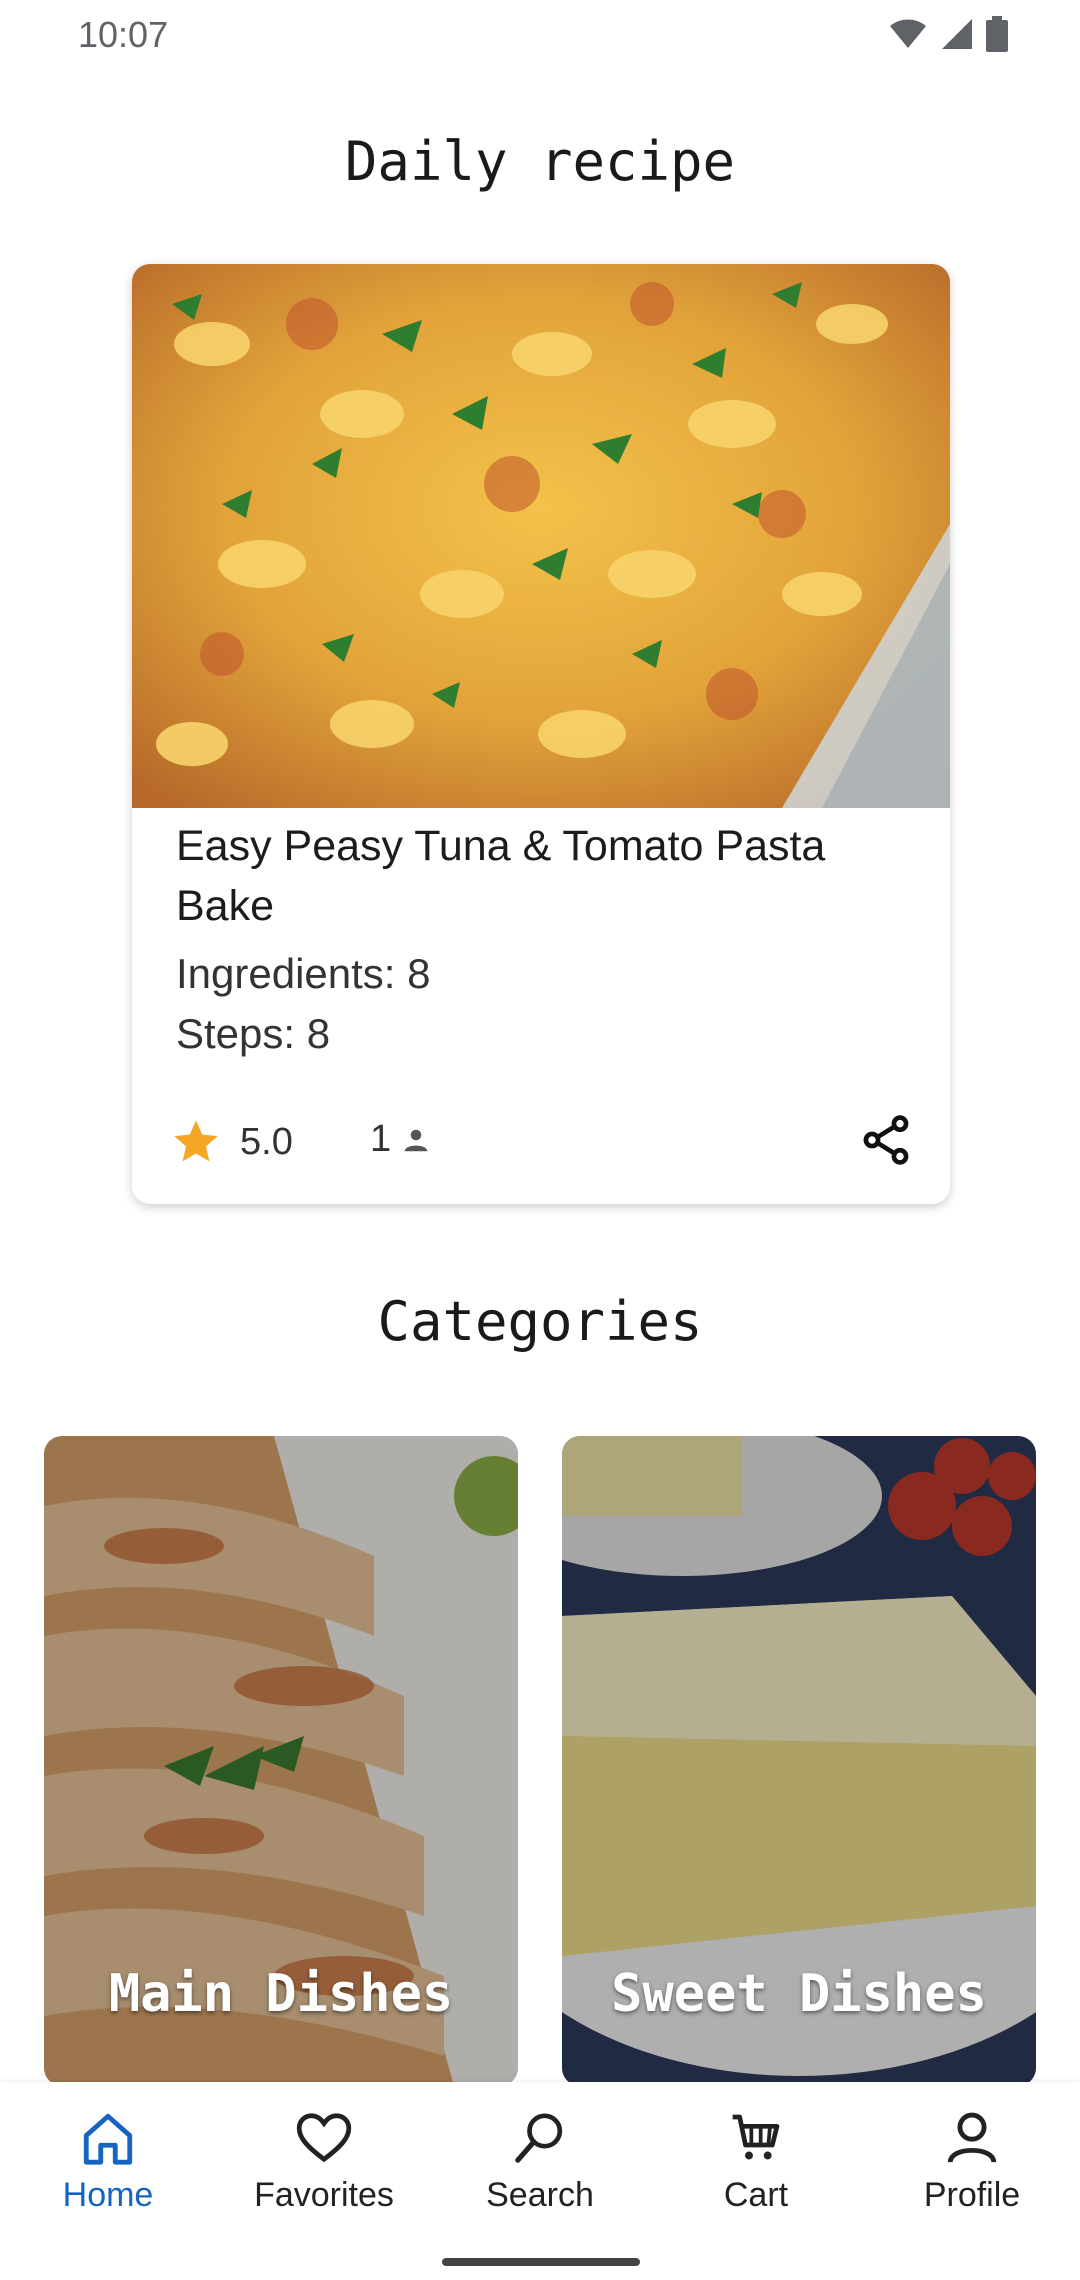  I want to click on reviews-count-value: 1, so click(381, 1139).